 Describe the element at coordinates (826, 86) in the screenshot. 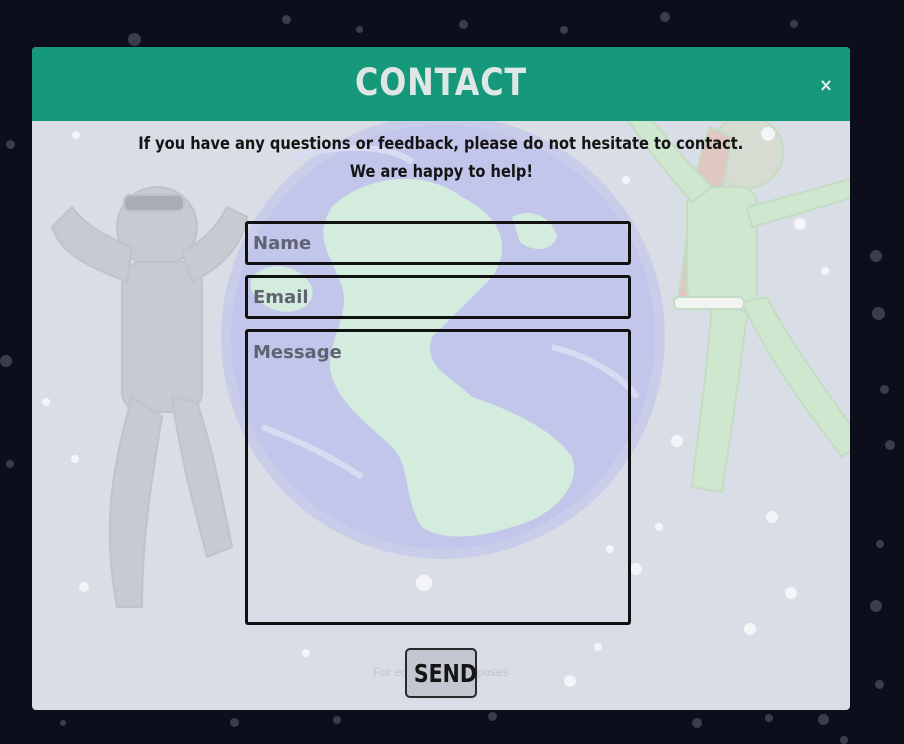

I see `close-icon: ×` at that location.